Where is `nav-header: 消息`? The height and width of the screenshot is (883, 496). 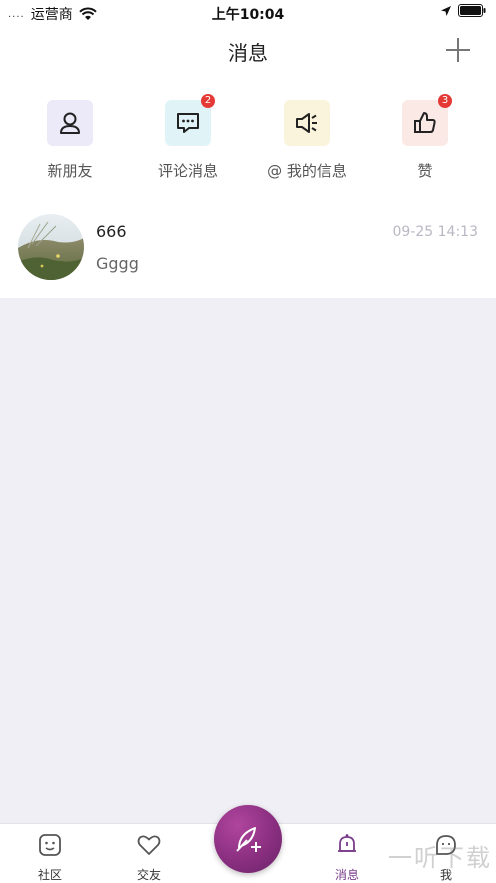 nav-header: 消息 is located at coordinates (248, 51).